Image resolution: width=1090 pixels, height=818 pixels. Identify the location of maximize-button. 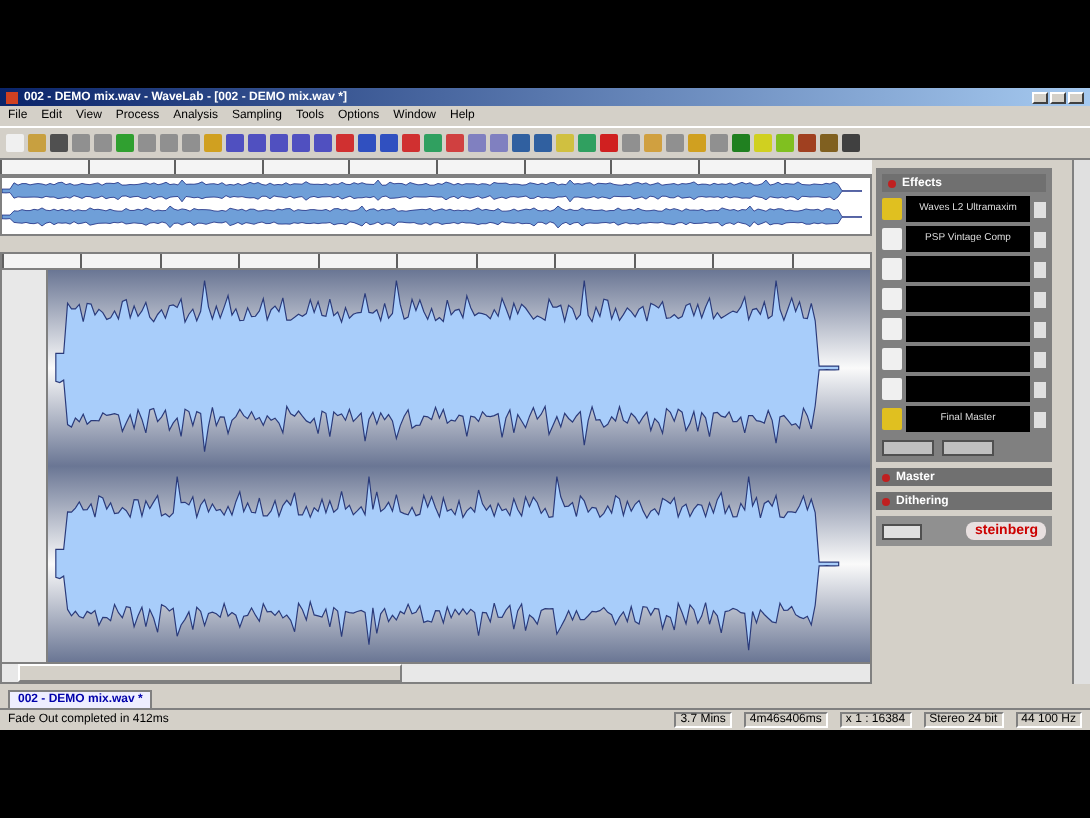
(1058, 97).